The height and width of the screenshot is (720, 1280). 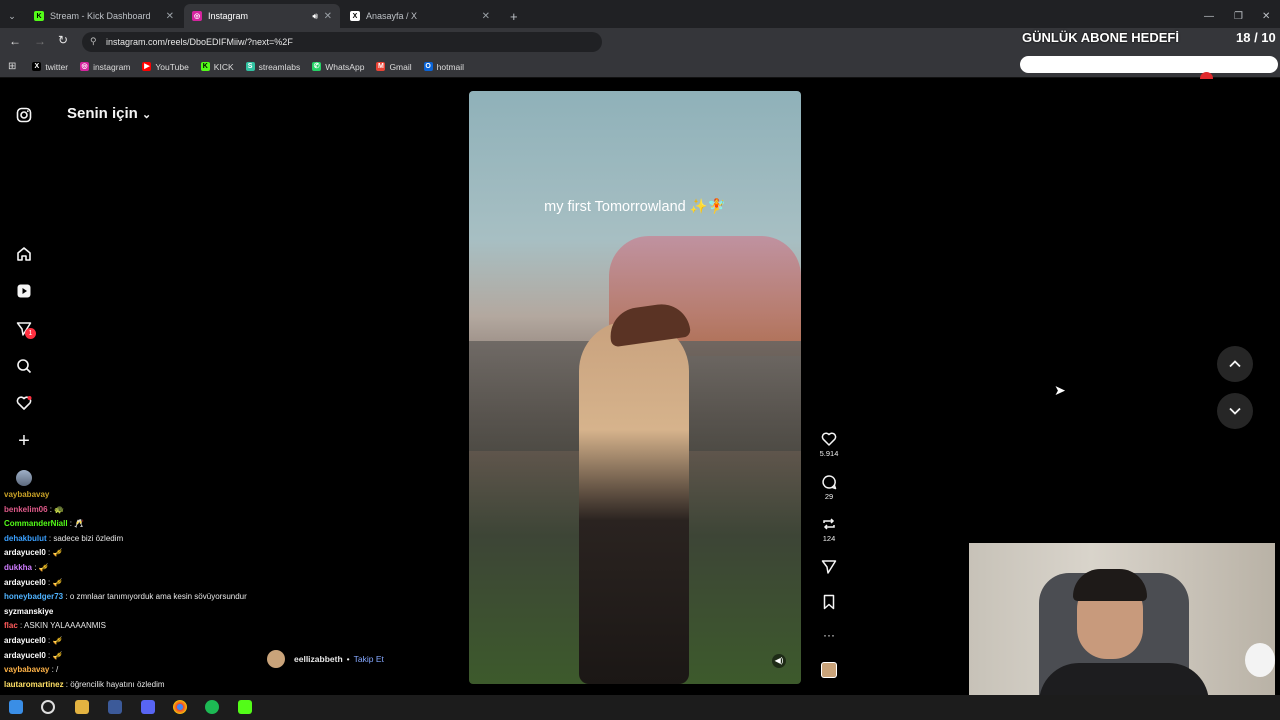 I want to click on bookmark-twitter: Xtwitter, so click(x=50, y=67).